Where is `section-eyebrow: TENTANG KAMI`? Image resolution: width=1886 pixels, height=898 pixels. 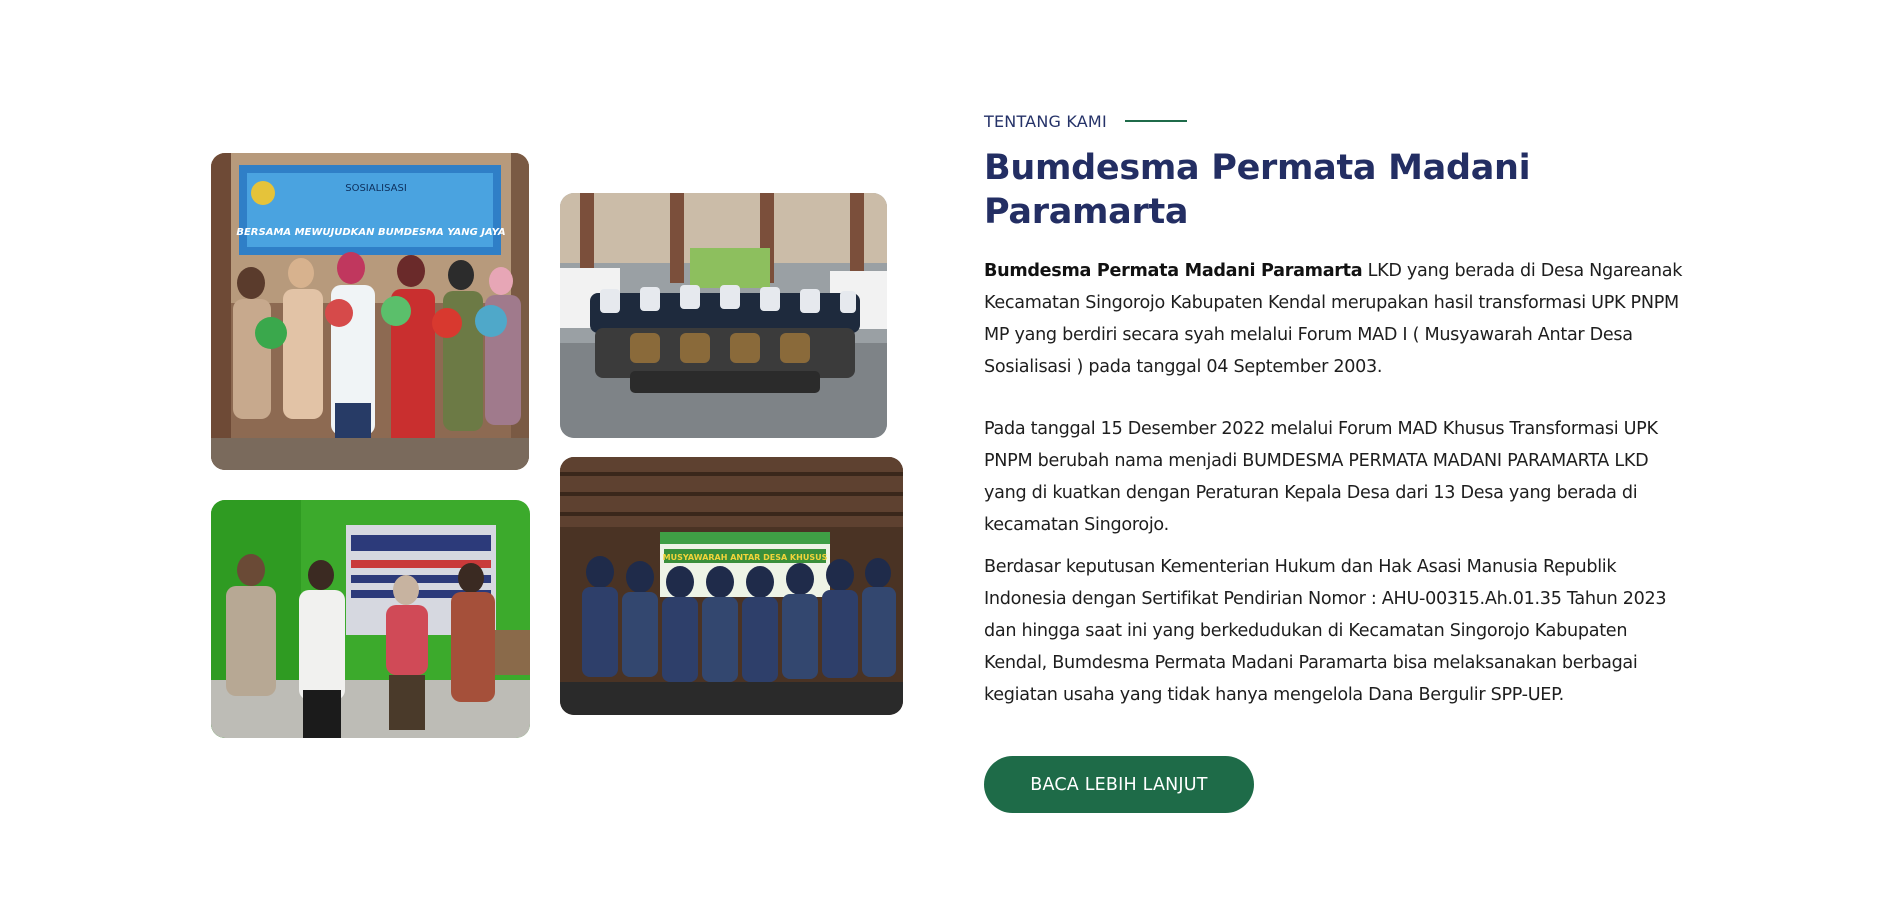
section-eyebrow: TENTANG KAMI is located at coordinates (1334, 121).